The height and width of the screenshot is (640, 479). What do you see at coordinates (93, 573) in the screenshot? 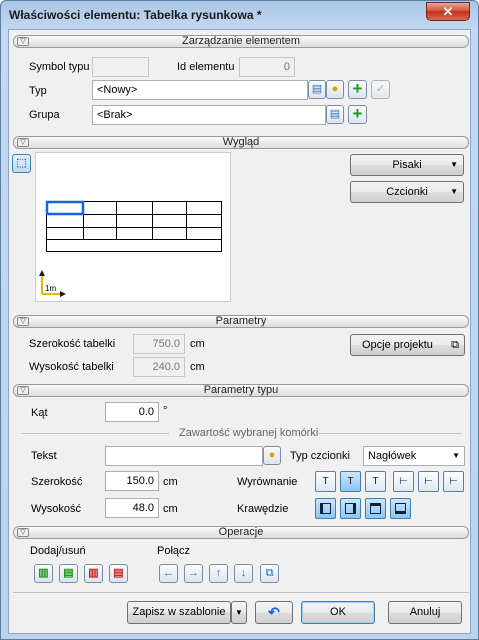
I see `delete-column-button: ▥` at bounding box center [93, 573].